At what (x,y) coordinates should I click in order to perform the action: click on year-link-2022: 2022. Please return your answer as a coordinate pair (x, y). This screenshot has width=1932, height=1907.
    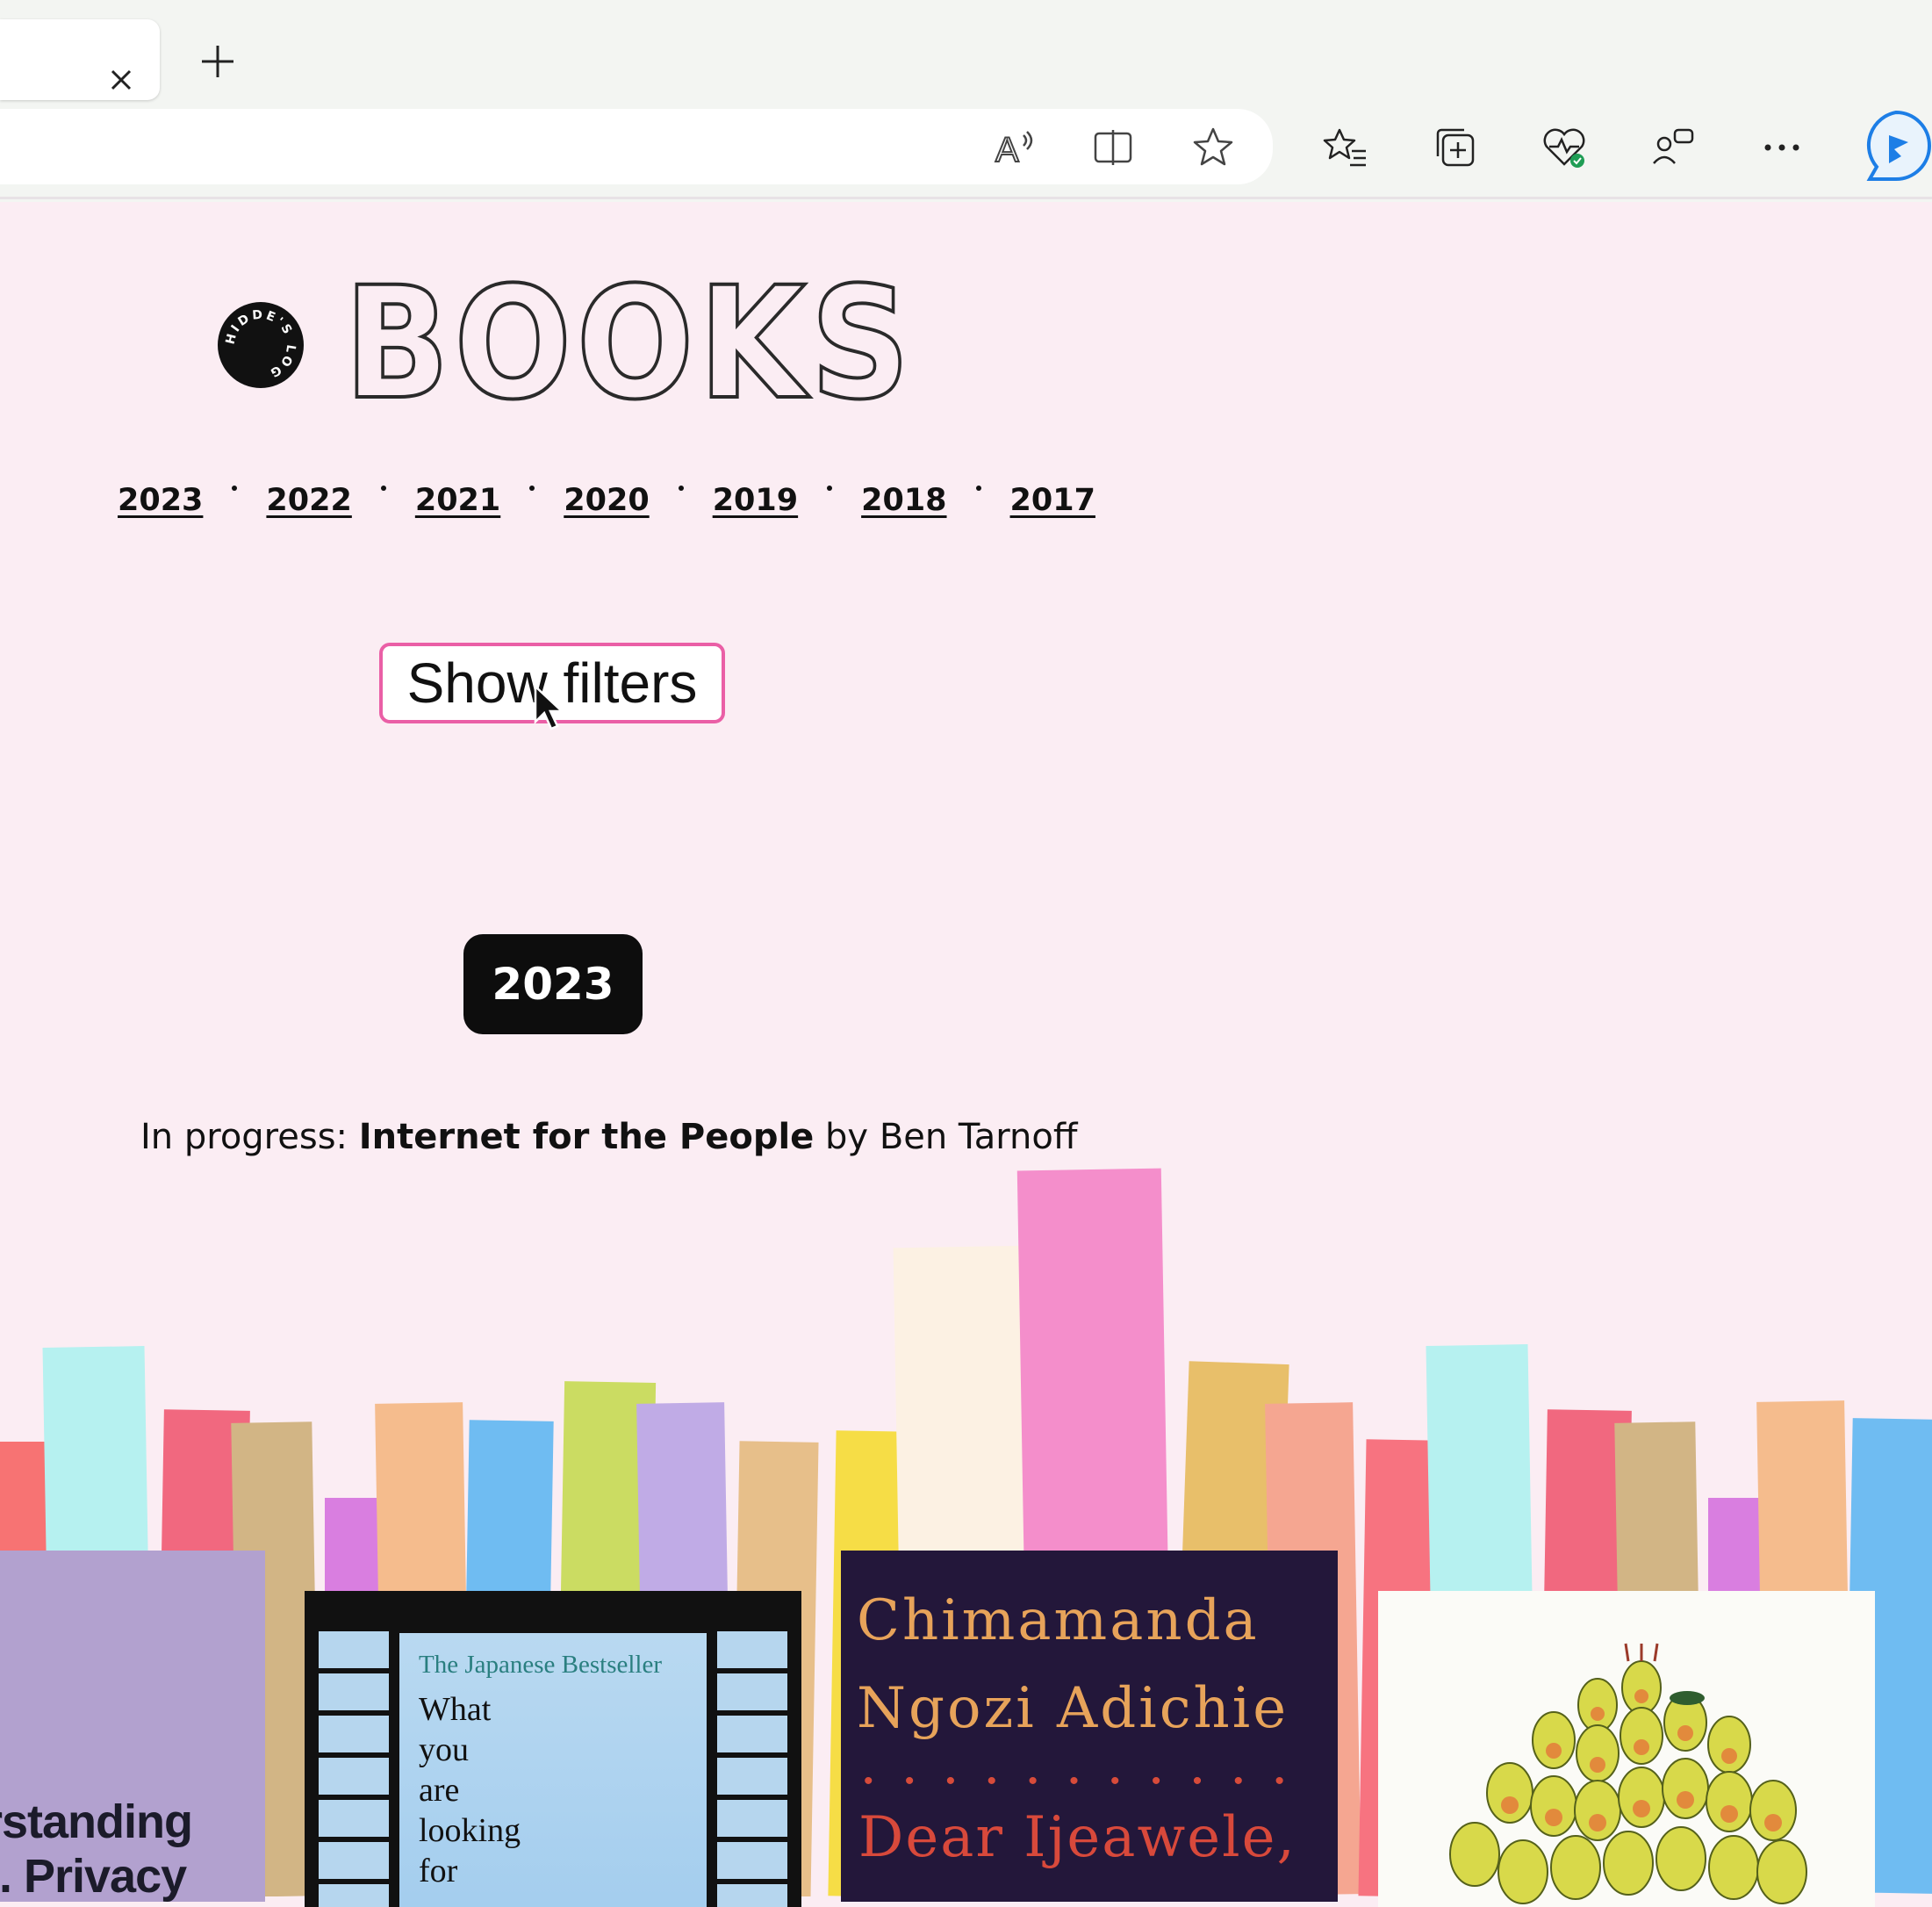
    Looking at the image, I should click on (308, 501).